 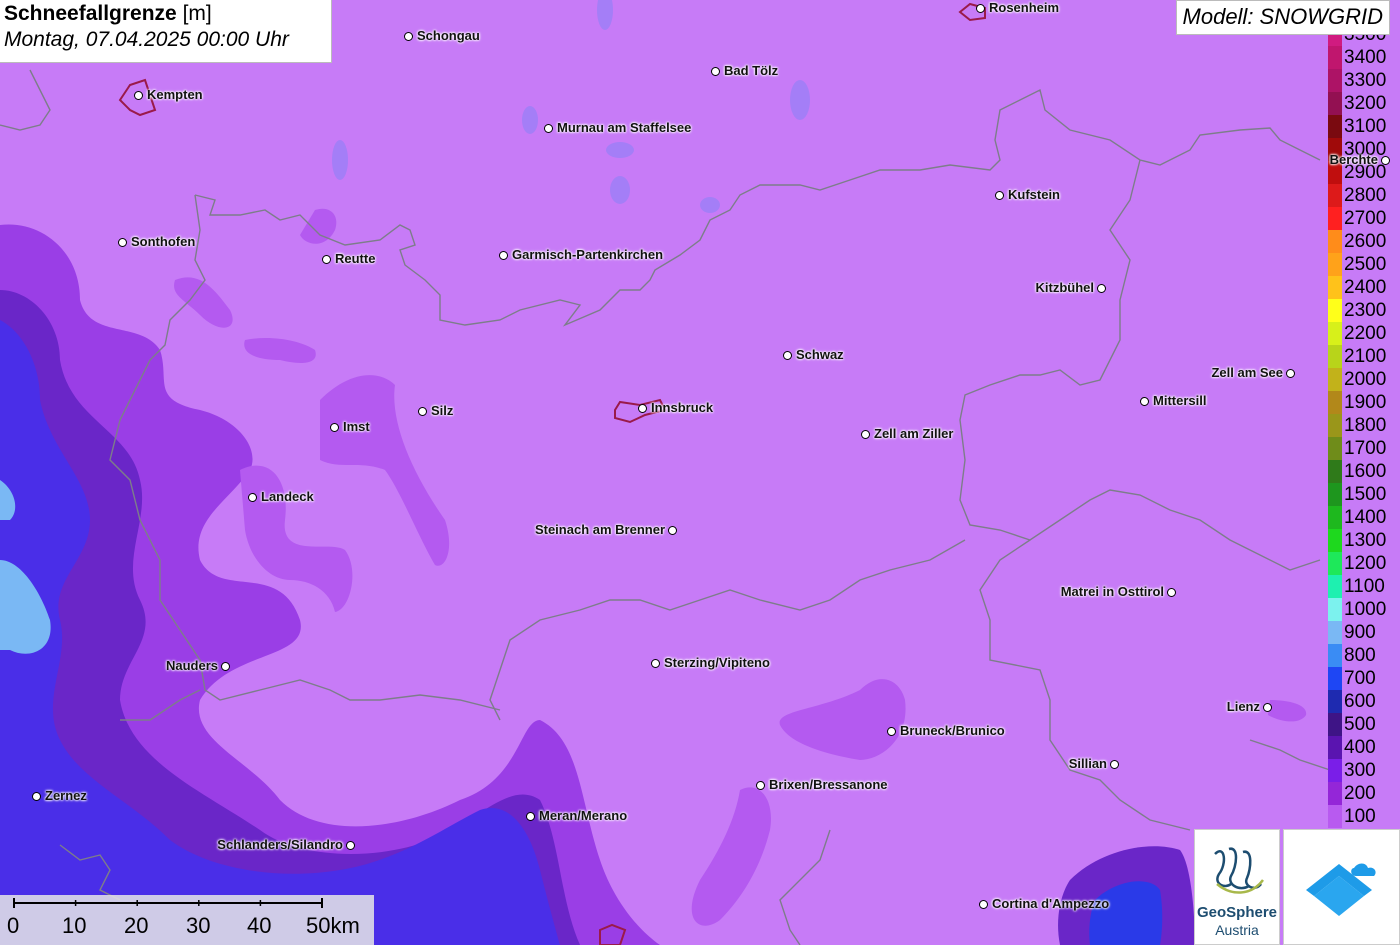 What do you see at coordinates (1364, 264) in the screenshot?
I see `legend-row-2500: 2500` at bounding box center [1364, 264].